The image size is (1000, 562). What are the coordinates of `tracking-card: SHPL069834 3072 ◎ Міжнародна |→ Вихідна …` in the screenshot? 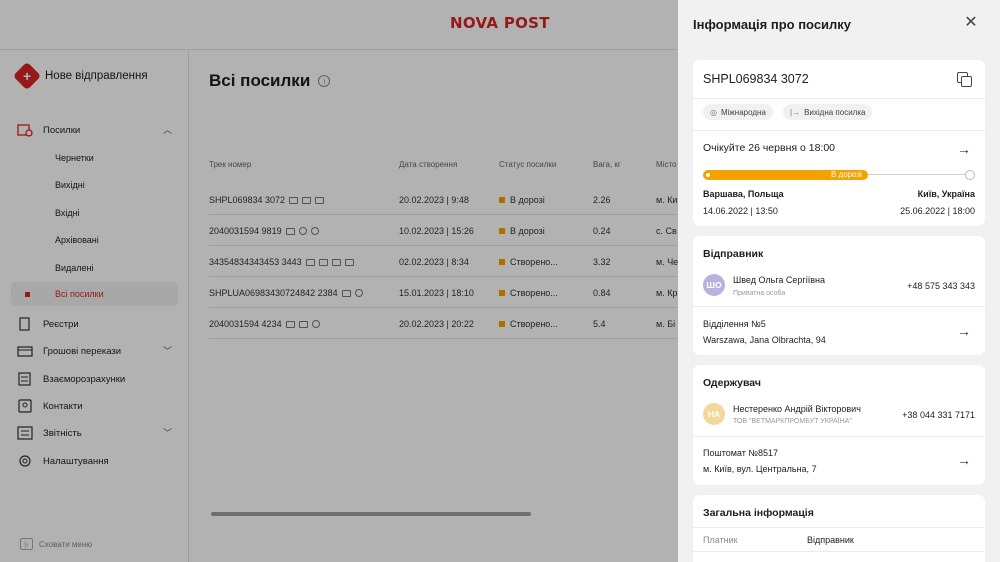 It's located at (839, 143).